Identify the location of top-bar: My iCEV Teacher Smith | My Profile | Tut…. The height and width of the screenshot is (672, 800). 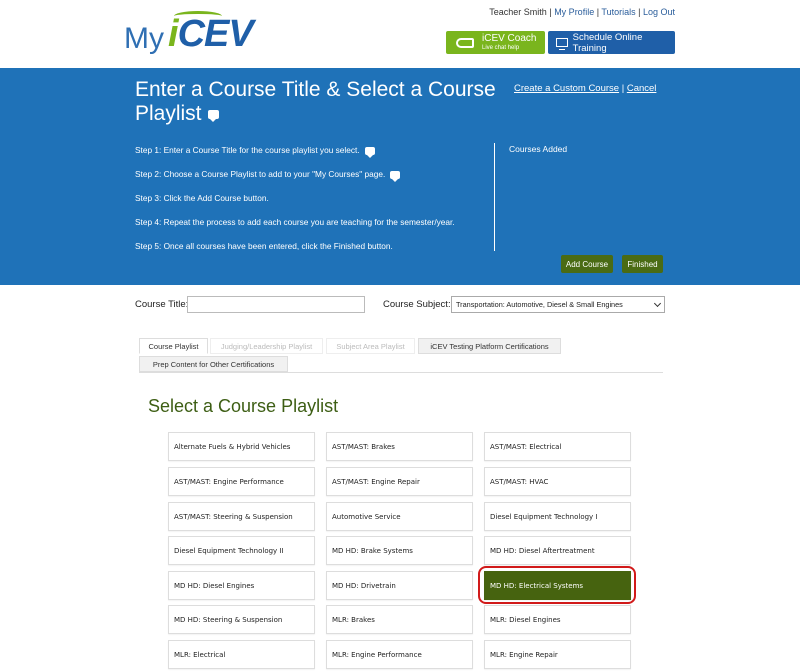
(400, 34).